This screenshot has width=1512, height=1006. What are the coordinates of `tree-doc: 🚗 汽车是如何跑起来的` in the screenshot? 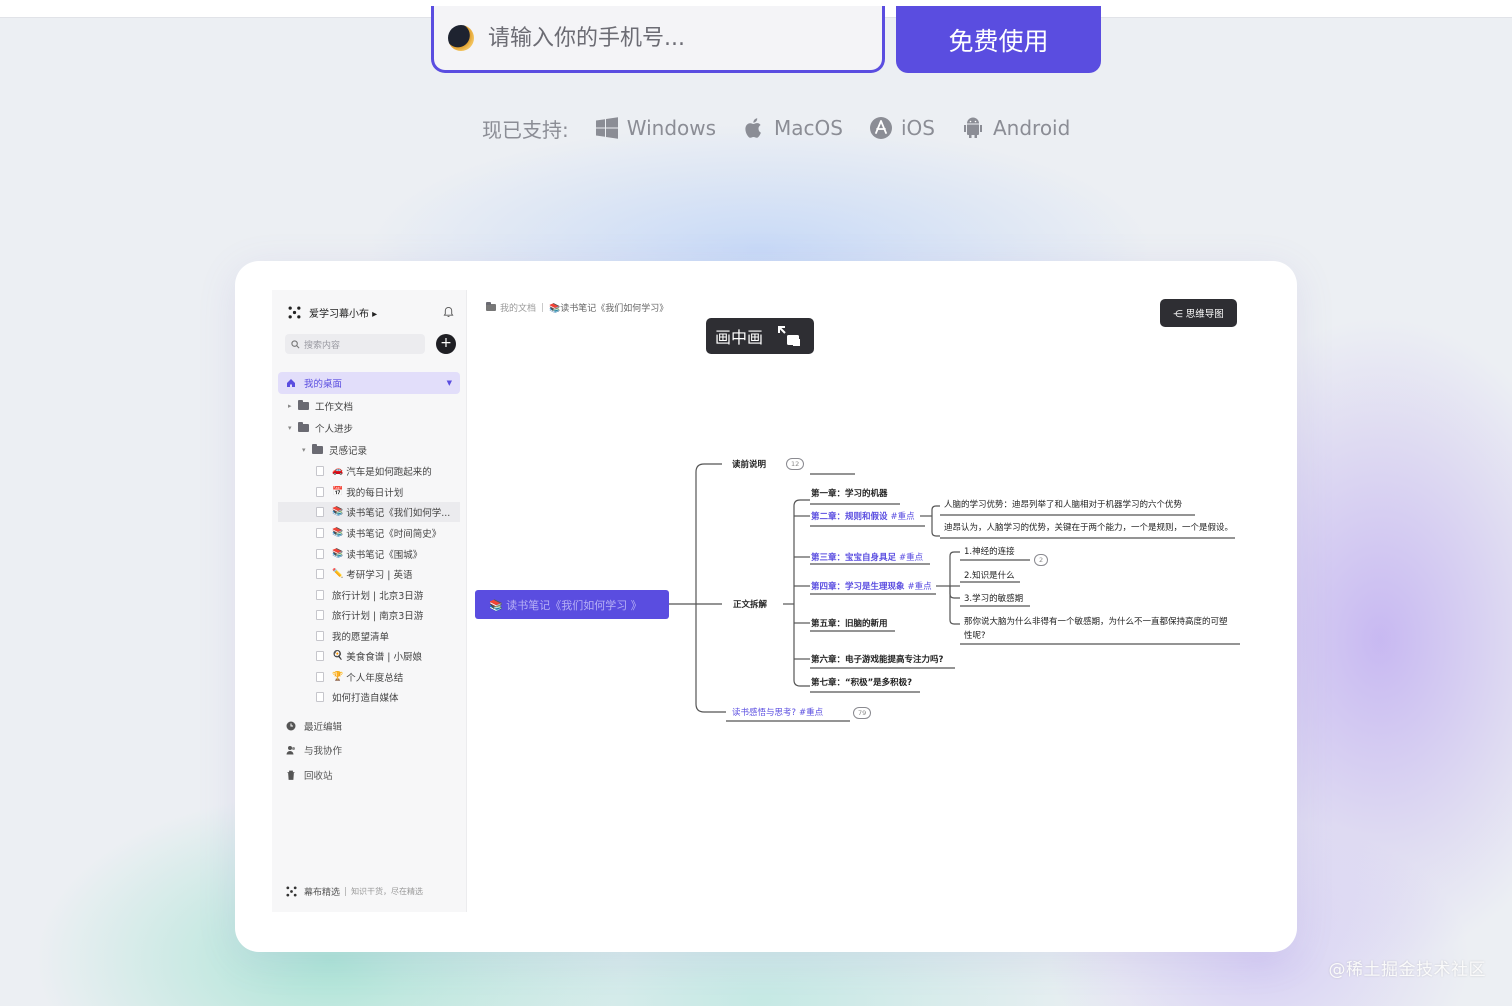 It's located at (374, 471).